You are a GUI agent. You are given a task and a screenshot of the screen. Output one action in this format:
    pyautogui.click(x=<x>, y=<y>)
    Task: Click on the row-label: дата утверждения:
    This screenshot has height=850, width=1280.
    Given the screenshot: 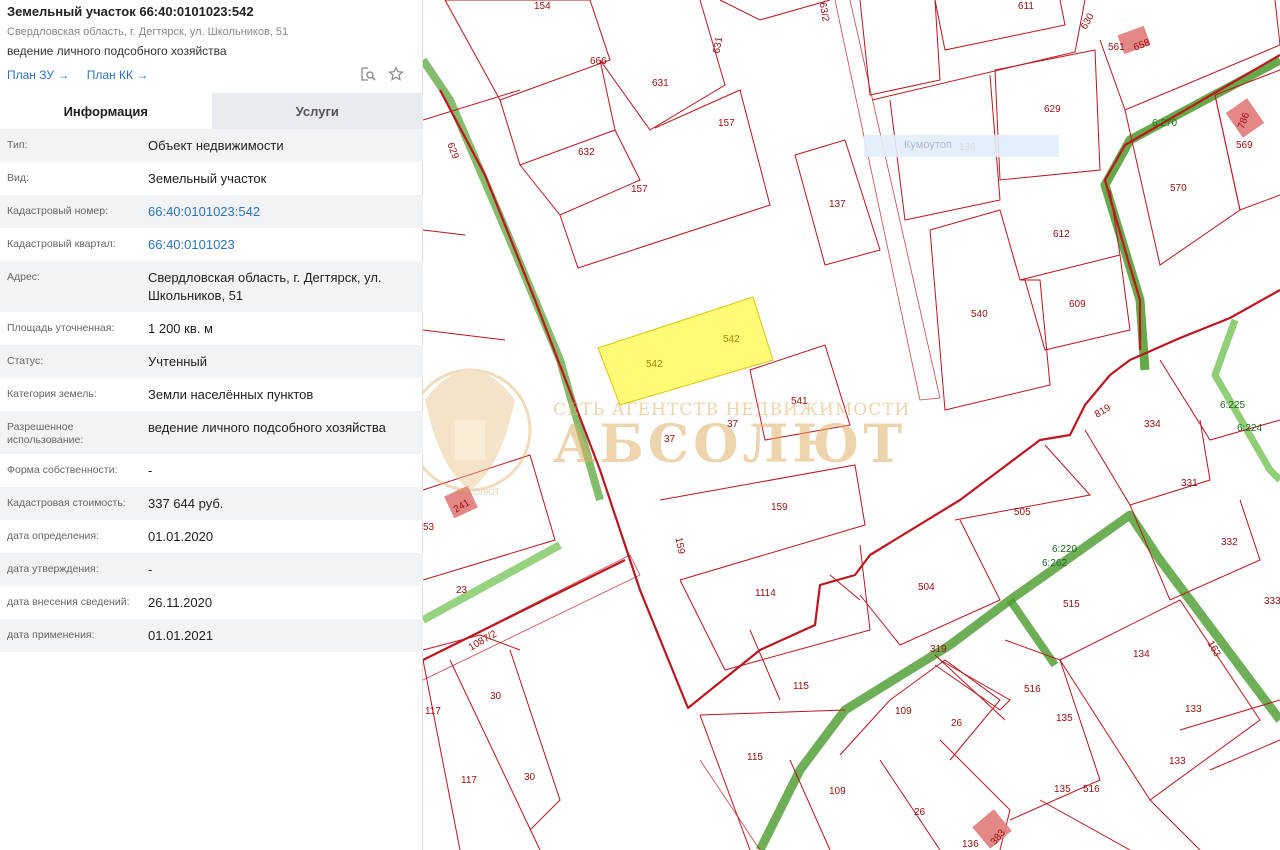 What is the action you would take?
    pyautogui.click(x=53, y=569)
    